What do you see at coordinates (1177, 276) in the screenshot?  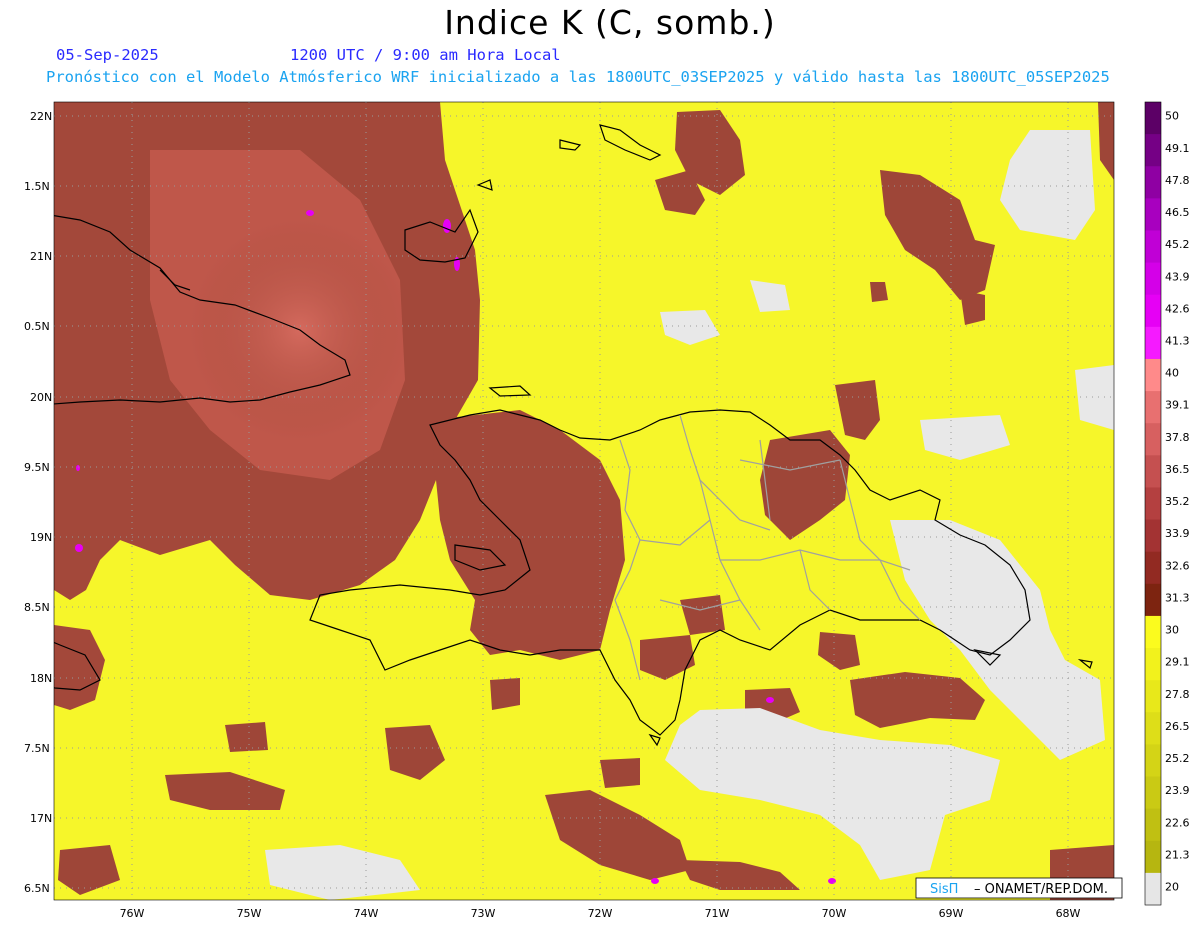 I see `colorbar-label: 43.9` at bounding box center [1177, 276].